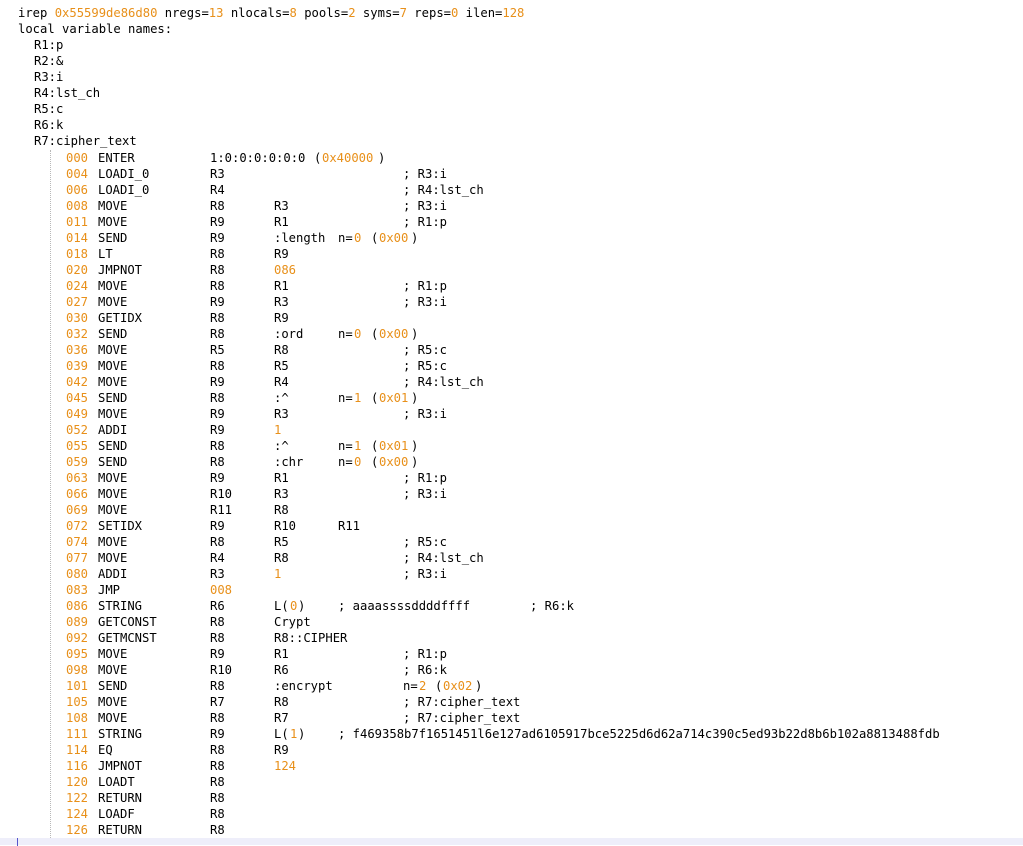 Image resolution: width=1023 pixels, height=846 pixels. Describe the element at coordinates (77, 254) in the screenshot. I see `instruction-address: 018` at that location.